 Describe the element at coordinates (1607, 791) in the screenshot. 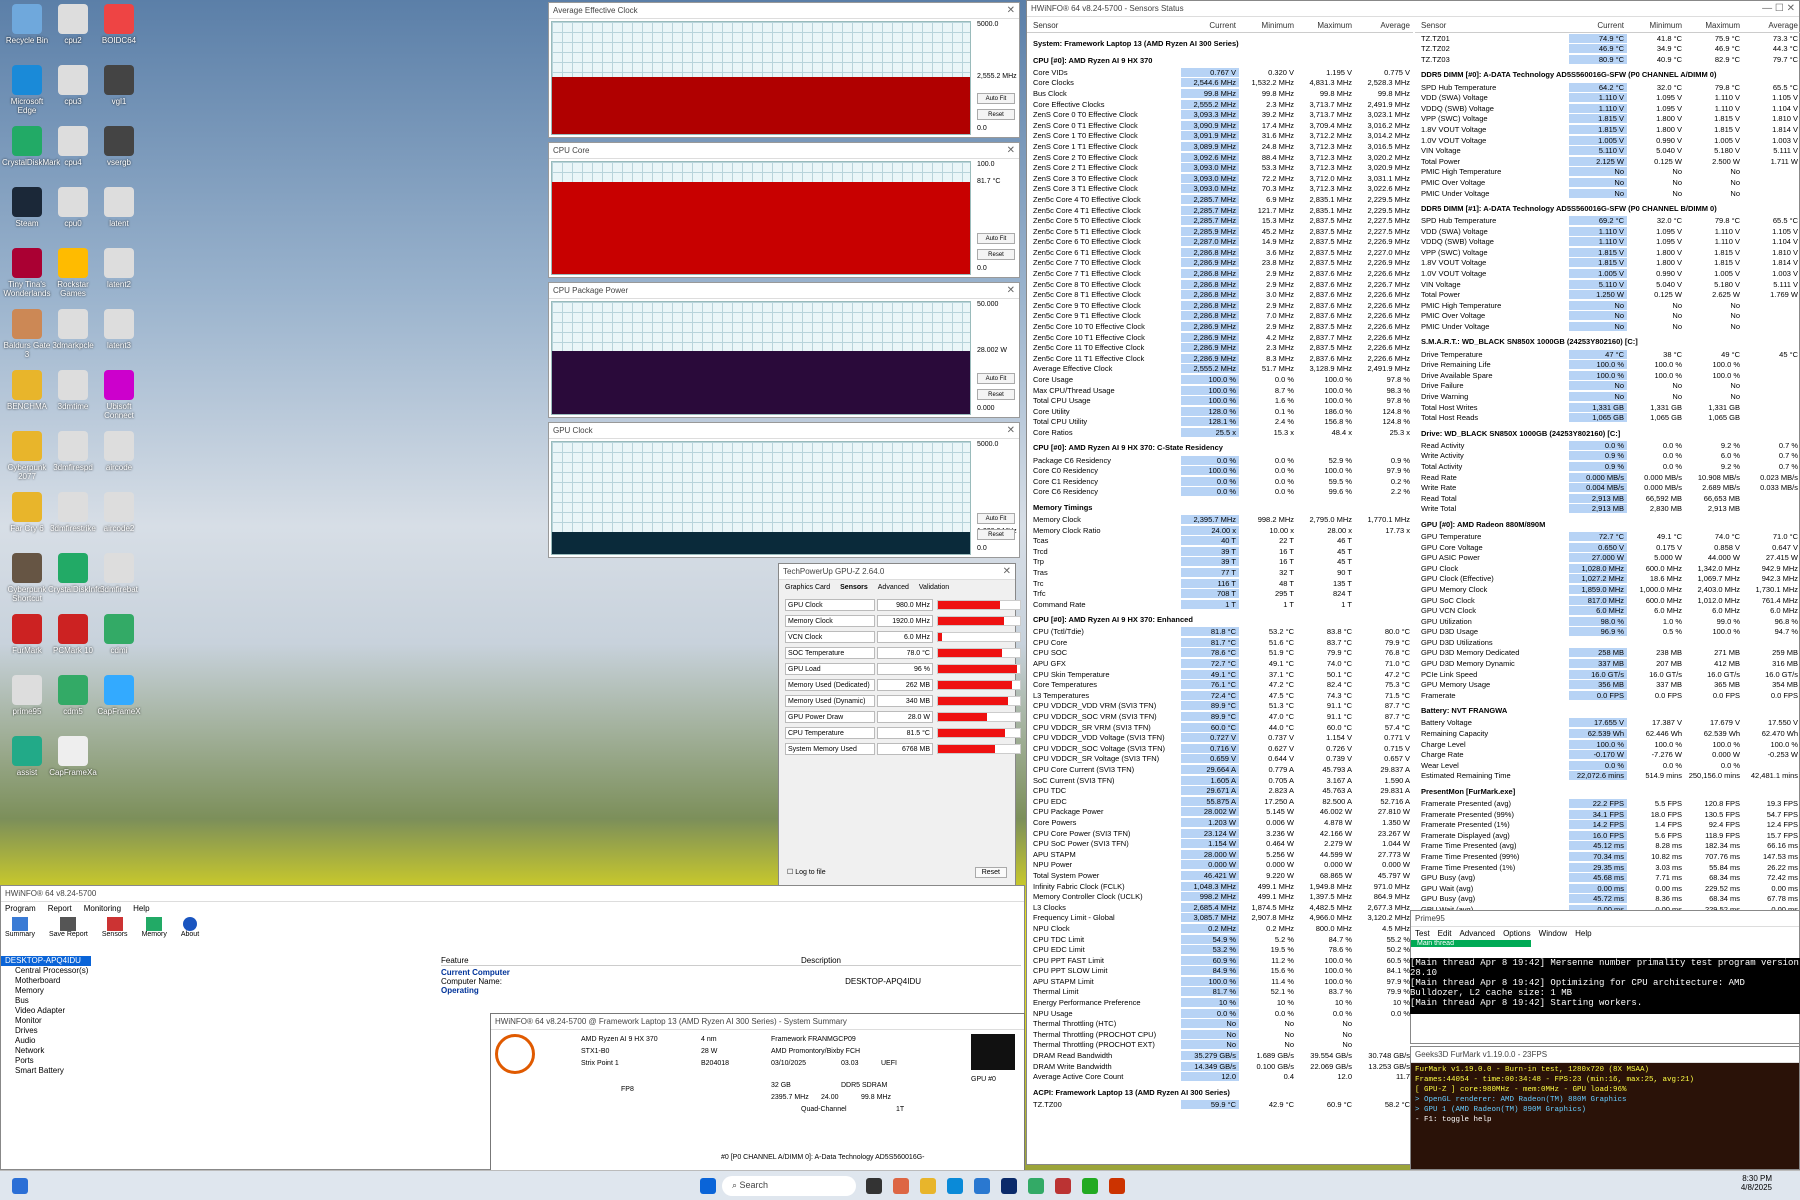

I see `sensor-group-header: PresentMon [FurMark.exe]` at that location.